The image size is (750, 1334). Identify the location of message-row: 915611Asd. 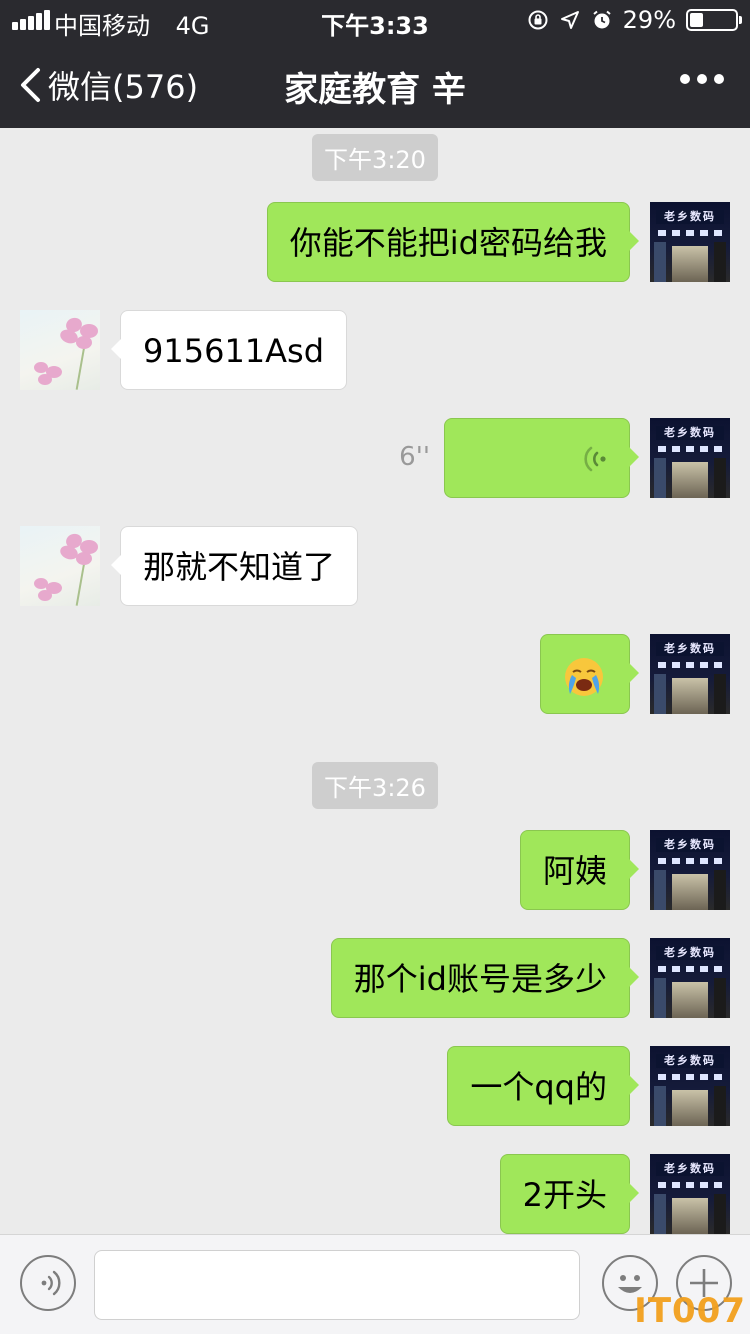
(375, 350).